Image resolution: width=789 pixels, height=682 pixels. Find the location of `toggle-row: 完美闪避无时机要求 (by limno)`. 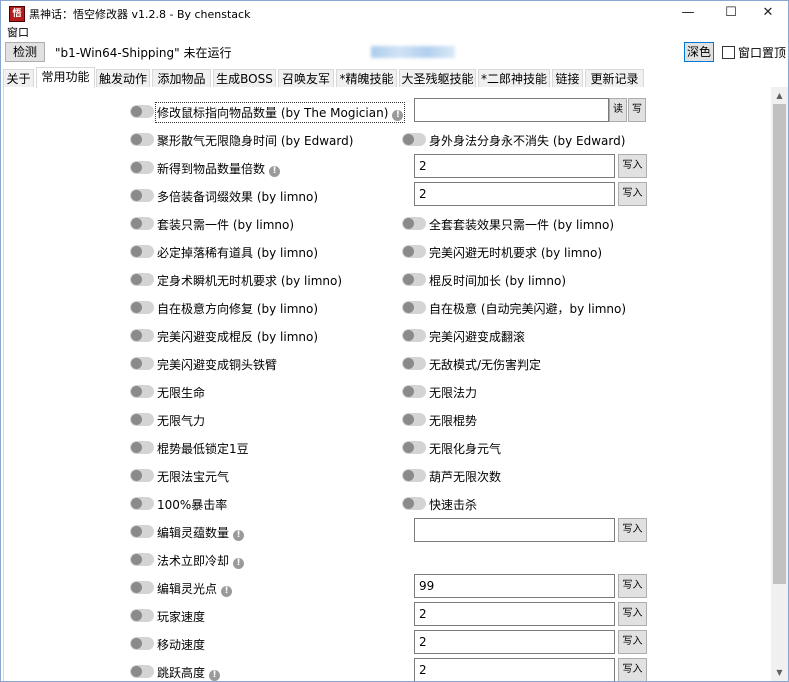

toggle-row: 完美闪避无时机要求 (by limno) is located at coordinates (532, 252).